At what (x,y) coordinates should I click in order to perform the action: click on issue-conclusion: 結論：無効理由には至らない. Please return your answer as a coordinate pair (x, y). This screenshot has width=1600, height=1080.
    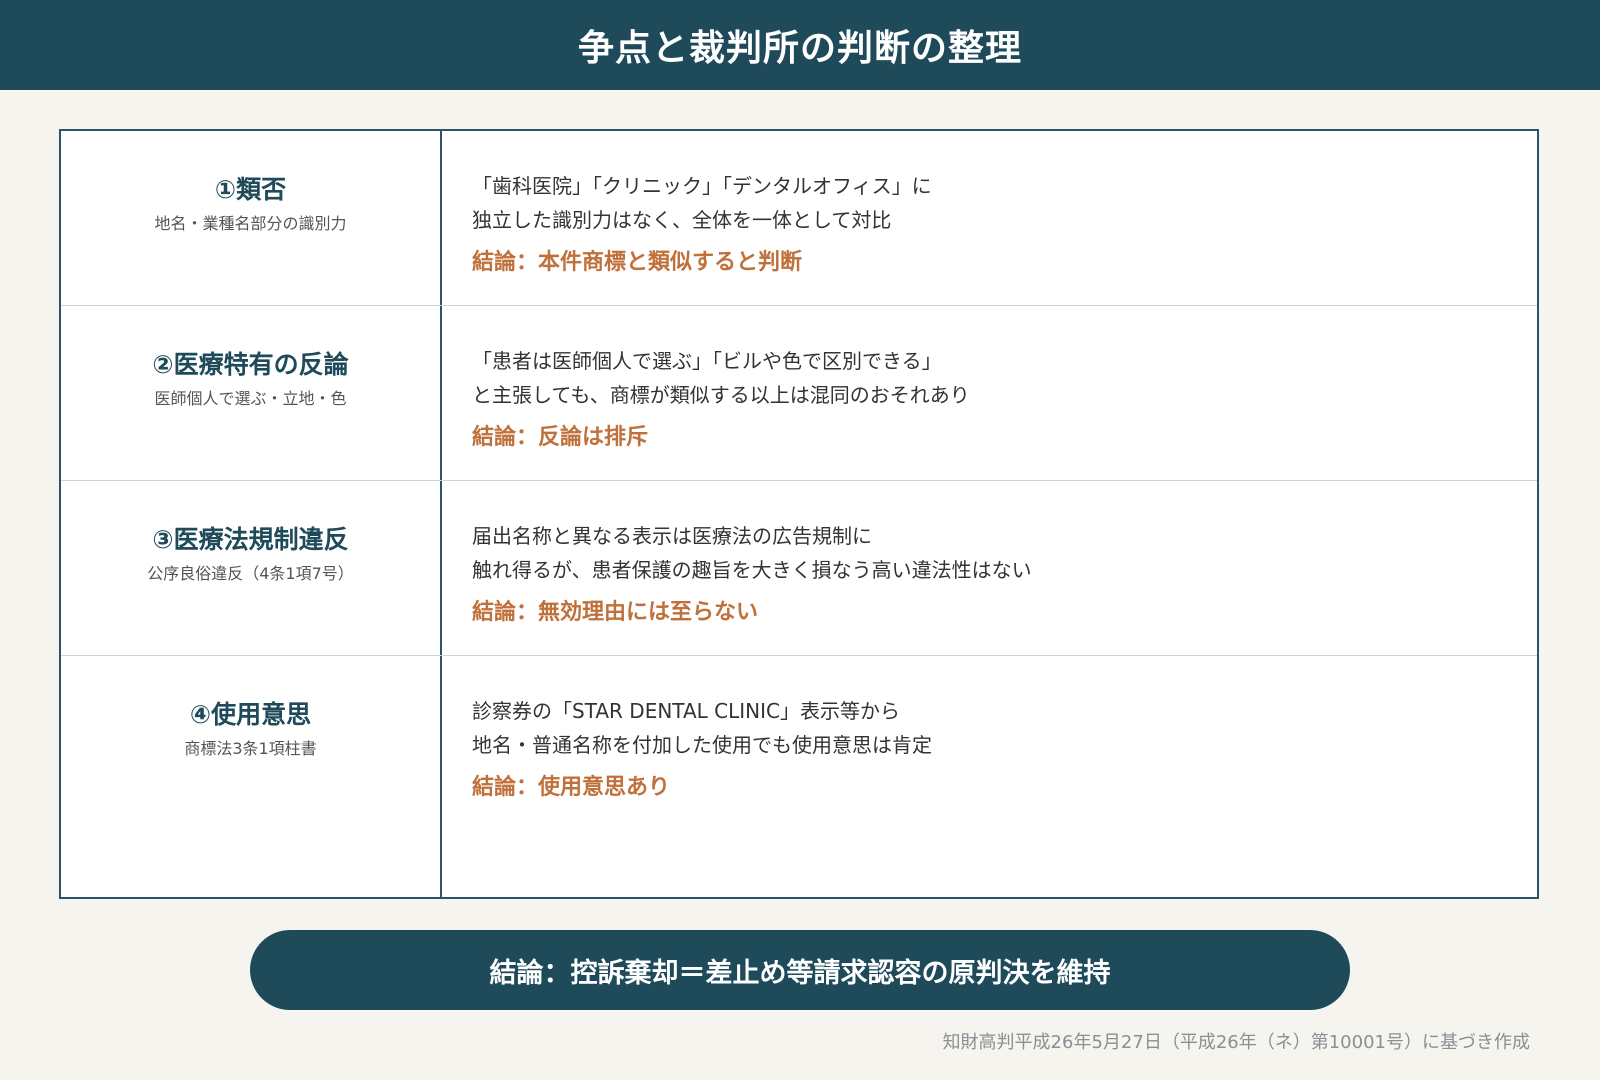
    Looking at the image, I should click on (615, 612).